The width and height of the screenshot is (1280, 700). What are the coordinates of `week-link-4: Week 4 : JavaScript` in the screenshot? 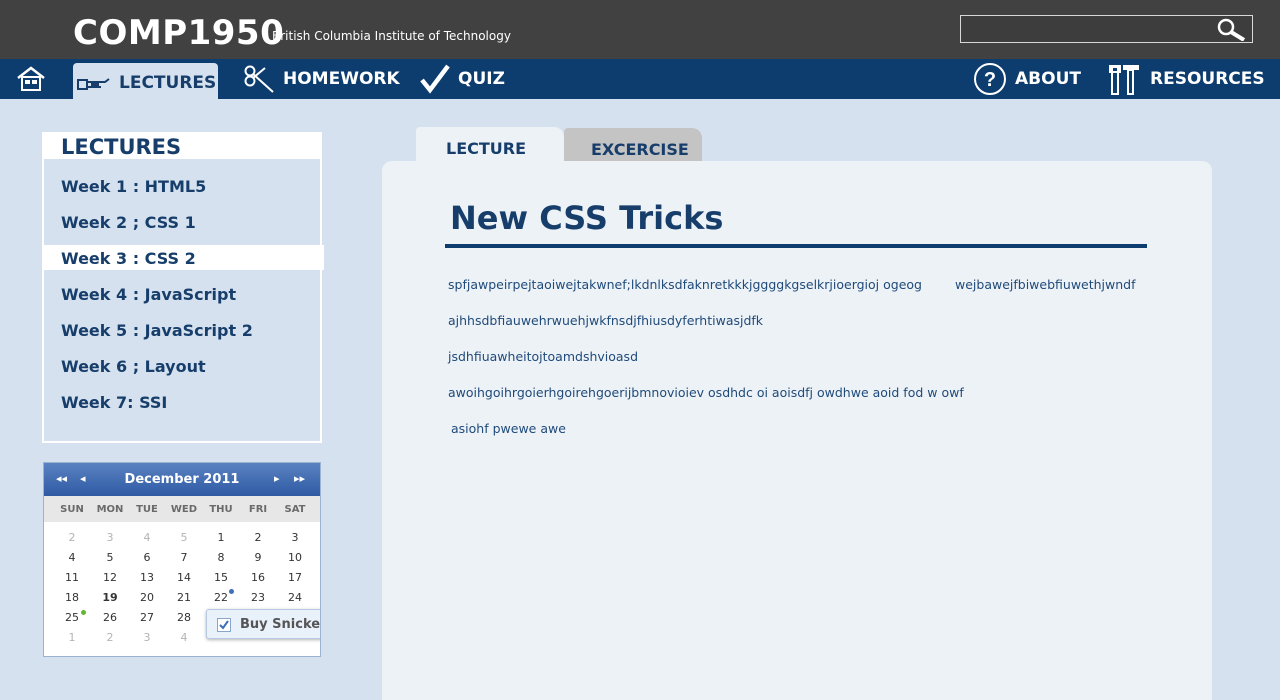 It's located at (148, 294).